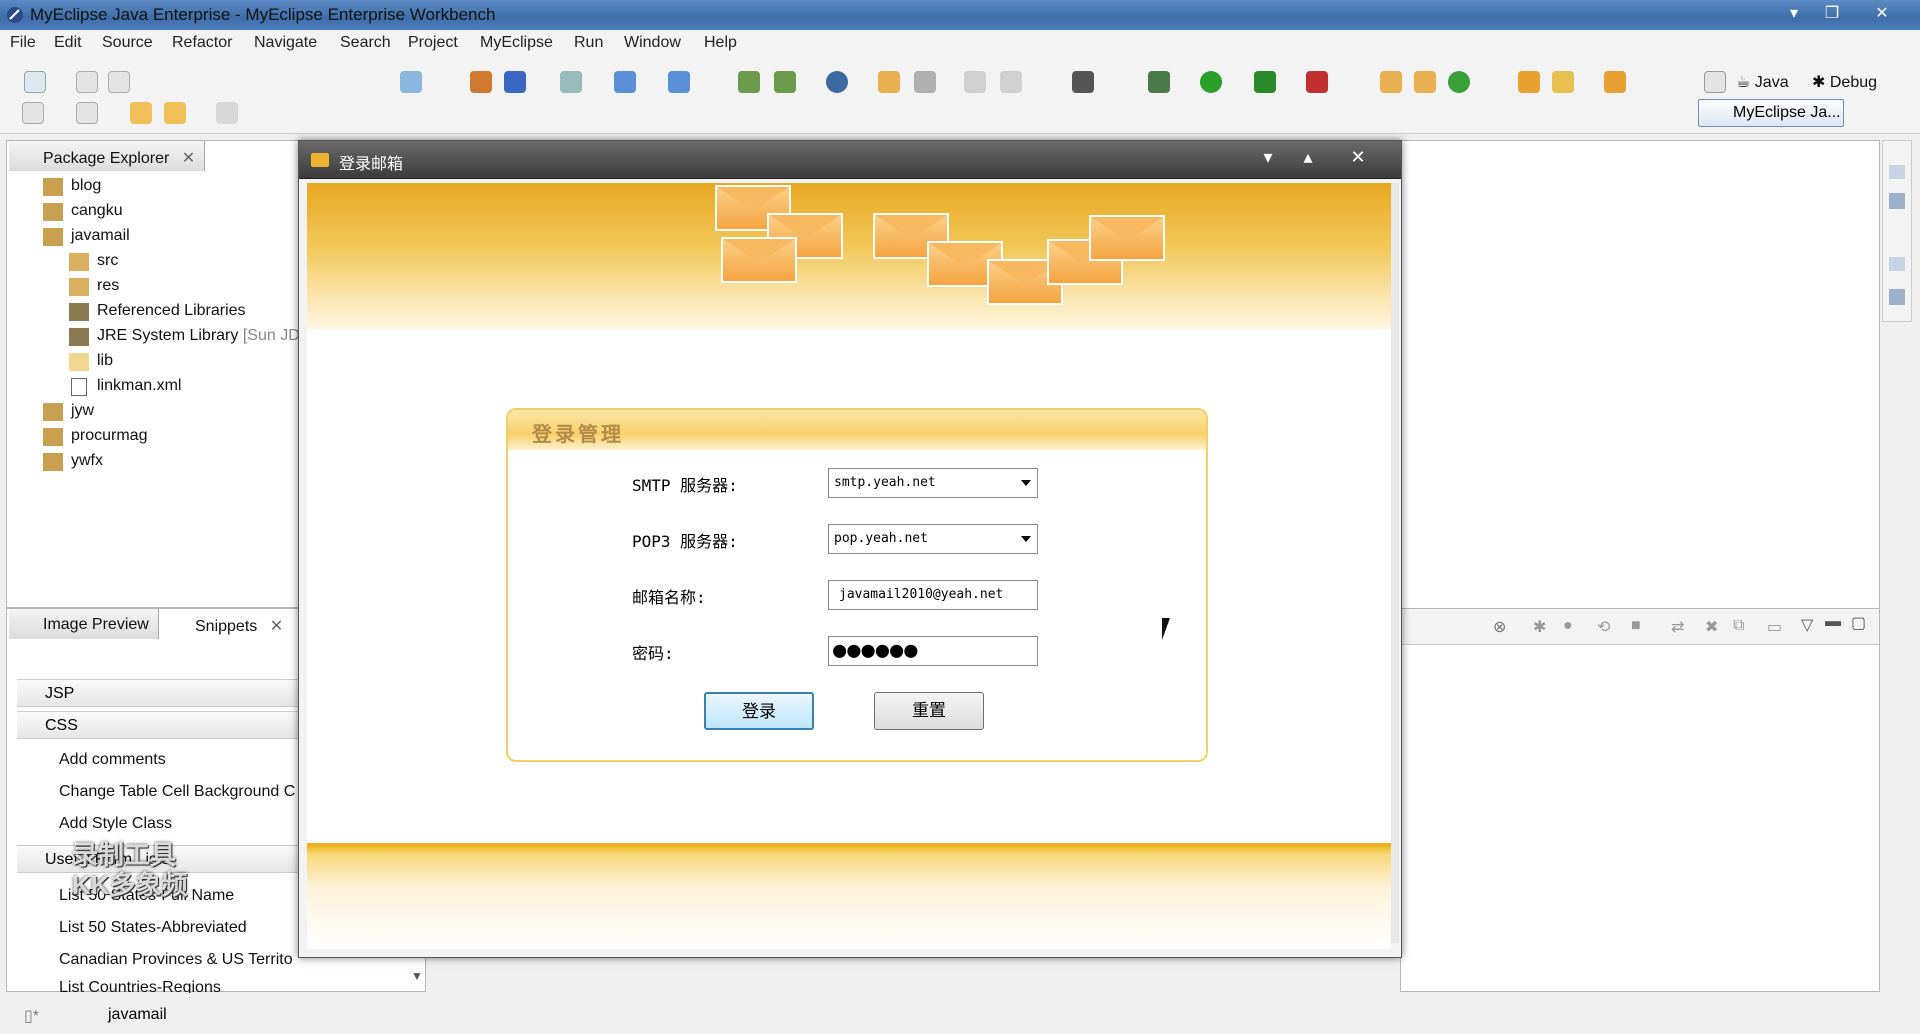 Image resolution: width=1920 pixels, height=1034 pixels. Describe the element at coordinates (141, 113) in the screenshot. I see `back-arrow-icon` at that location.